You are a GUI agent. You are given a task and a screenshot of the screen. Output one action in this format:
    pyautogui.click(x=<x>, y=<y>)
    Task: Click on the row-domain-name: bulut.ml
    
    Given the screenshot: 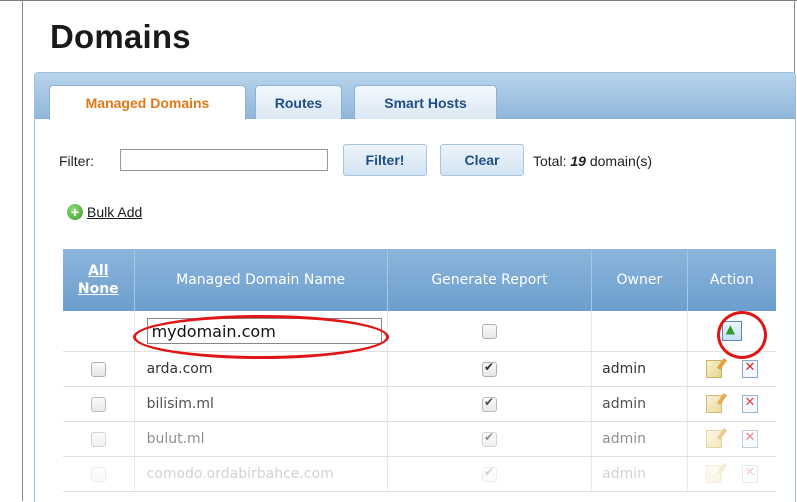 What is the action you would take?
    pyautogui.click(x=261, y=439)
    